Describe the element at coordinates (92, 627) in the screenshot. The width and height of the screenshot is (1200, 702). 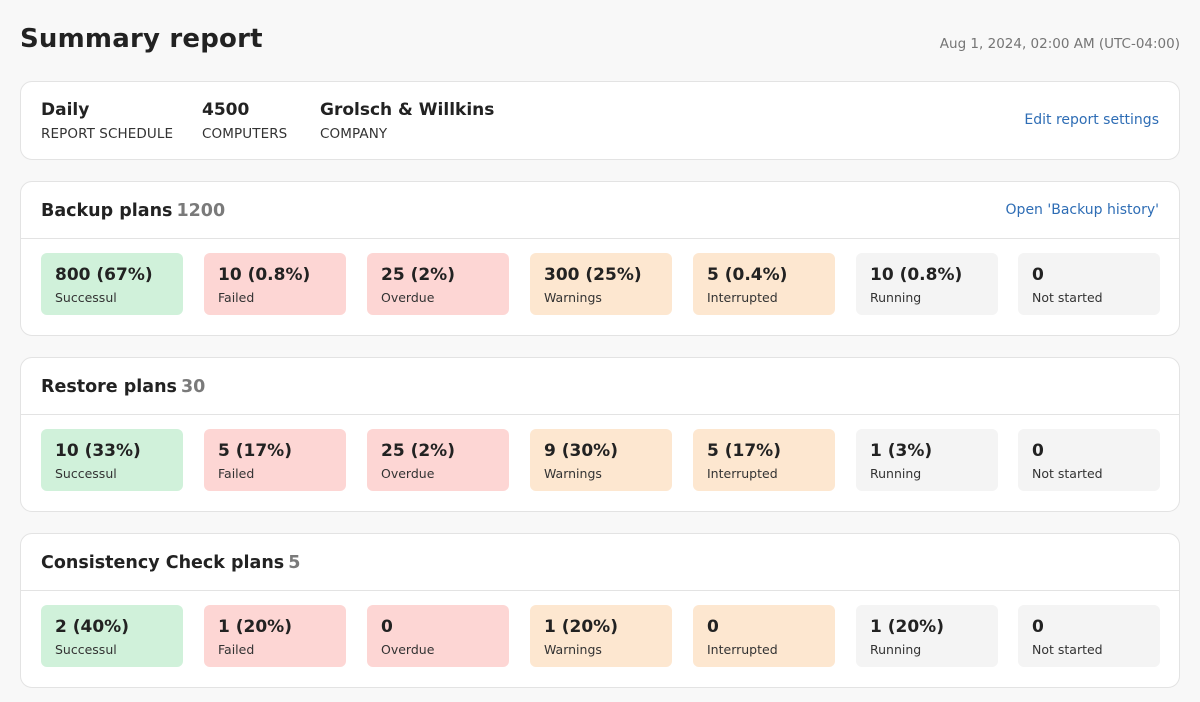
I see `tile-value: 2 (40%)` at that location.